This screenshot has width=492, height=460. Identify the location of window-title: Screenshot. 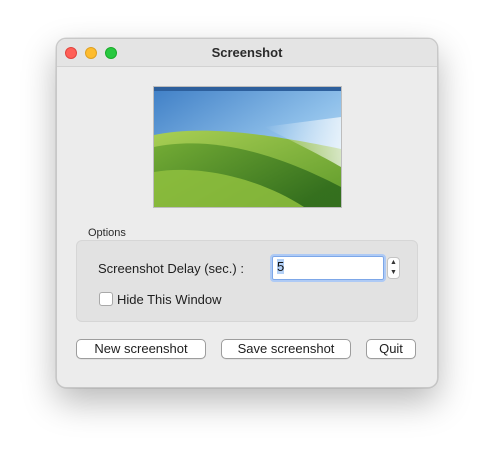
(247, 52).